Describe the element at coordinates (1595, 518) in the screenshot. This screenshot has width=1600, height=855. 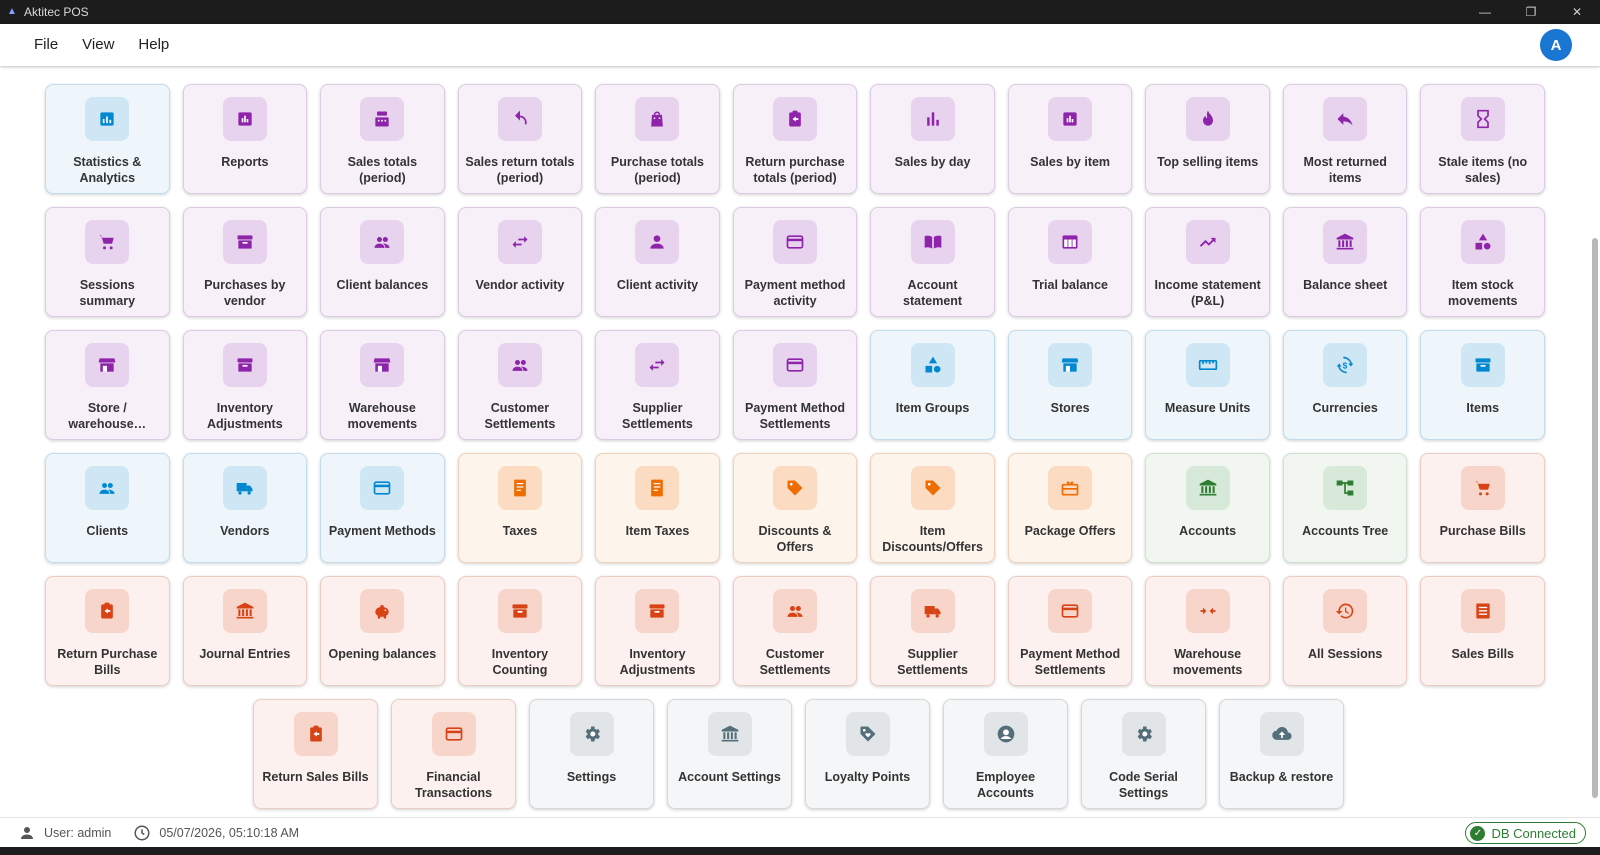
I see `scrollbar-thumb` at that location.